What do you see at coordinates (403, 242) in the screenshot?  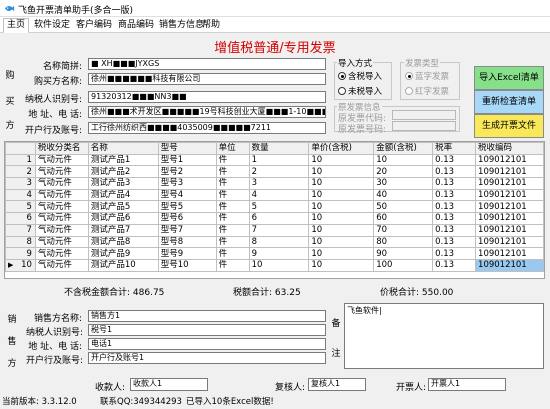 I see `table-cell: 80` at bounding box center [403, 242].